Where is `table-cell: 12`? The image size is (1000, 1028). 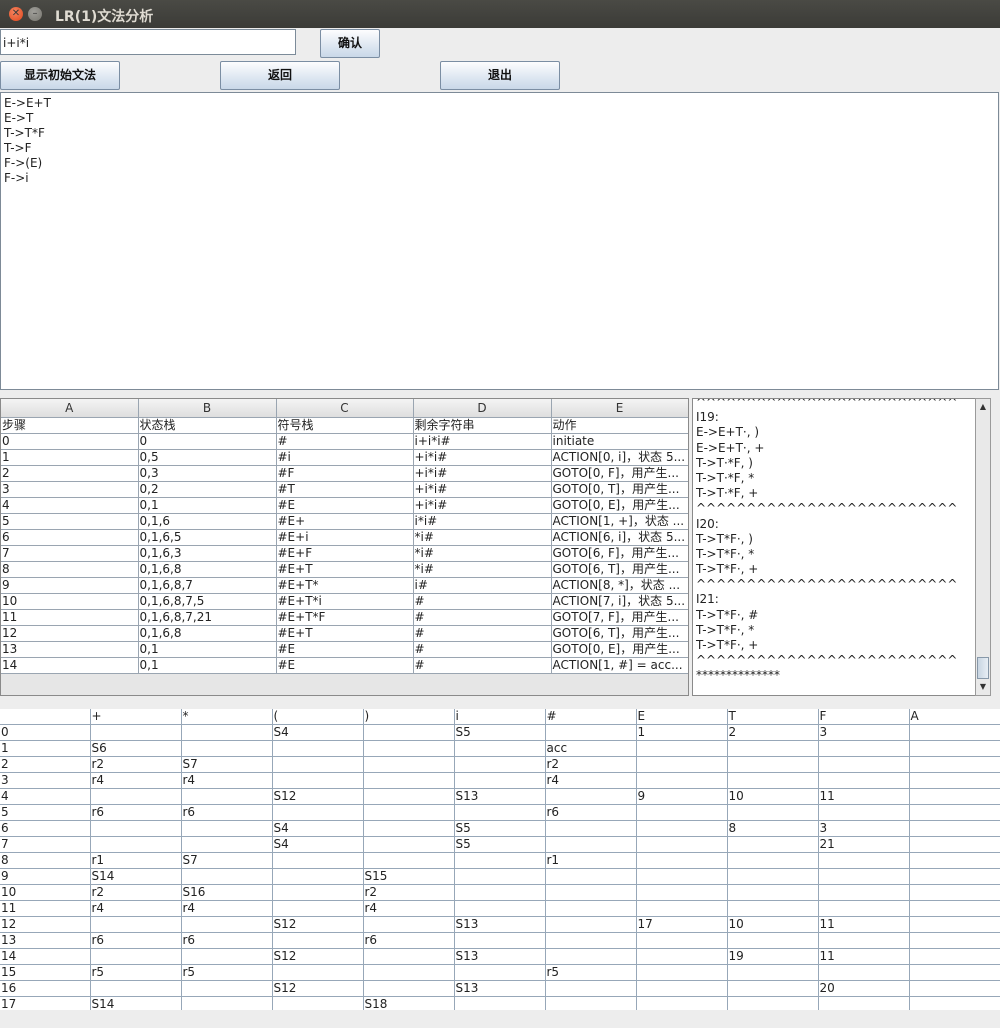 table-cell: 12 is located at coordinates (45, 924).